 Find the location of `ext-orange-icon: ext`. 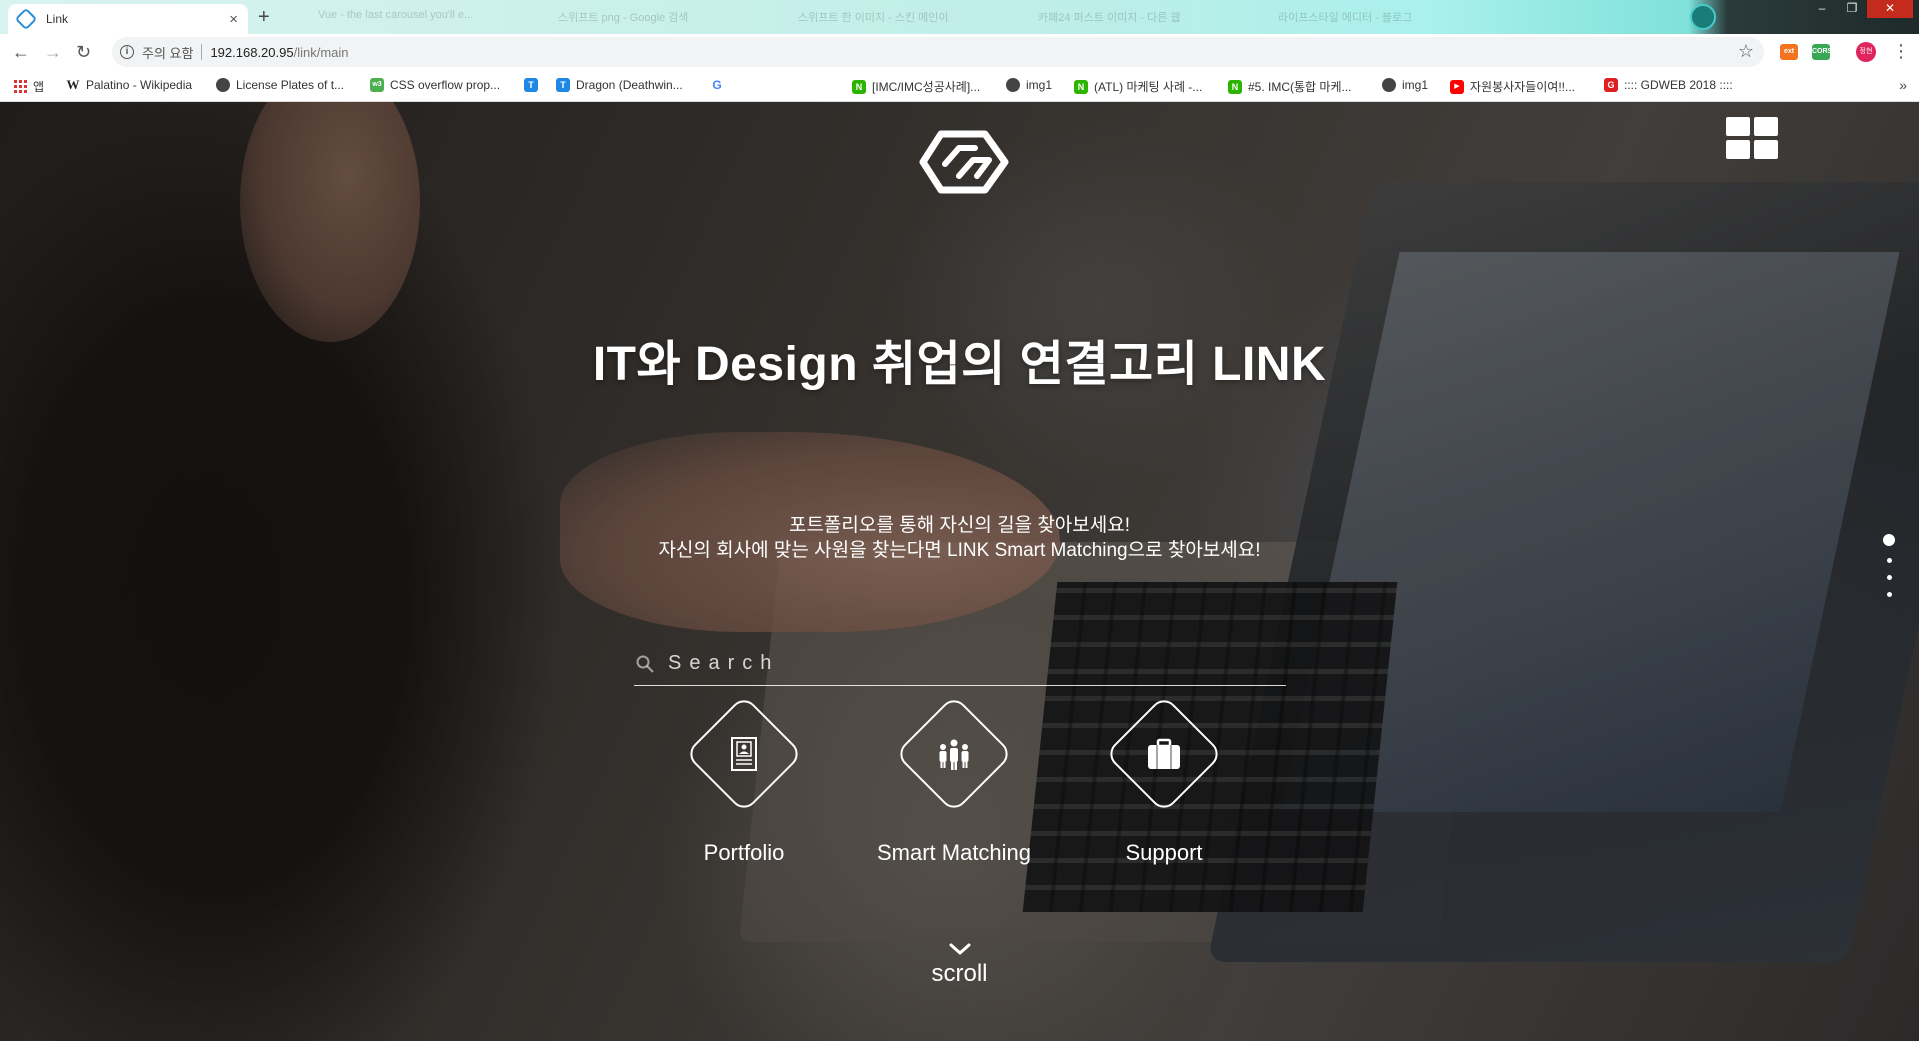

ext-orange-icon: ext is located at coordinates (1789, 52).